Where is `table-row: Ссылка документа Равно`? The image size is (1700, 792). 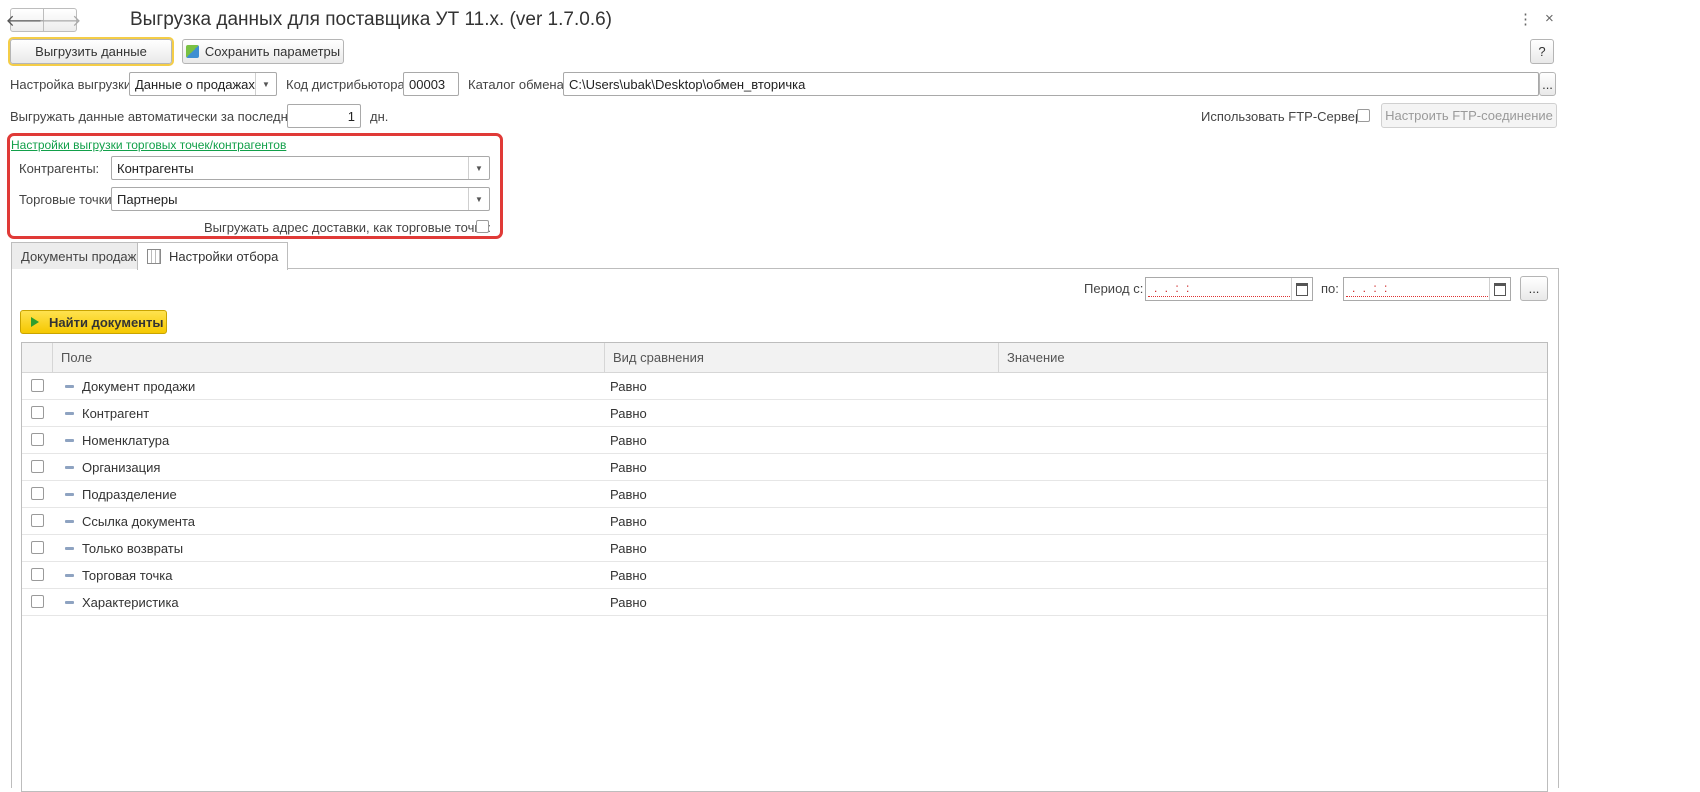 table-row: Ссылка документа Равно is located at coordinates (784, 521).